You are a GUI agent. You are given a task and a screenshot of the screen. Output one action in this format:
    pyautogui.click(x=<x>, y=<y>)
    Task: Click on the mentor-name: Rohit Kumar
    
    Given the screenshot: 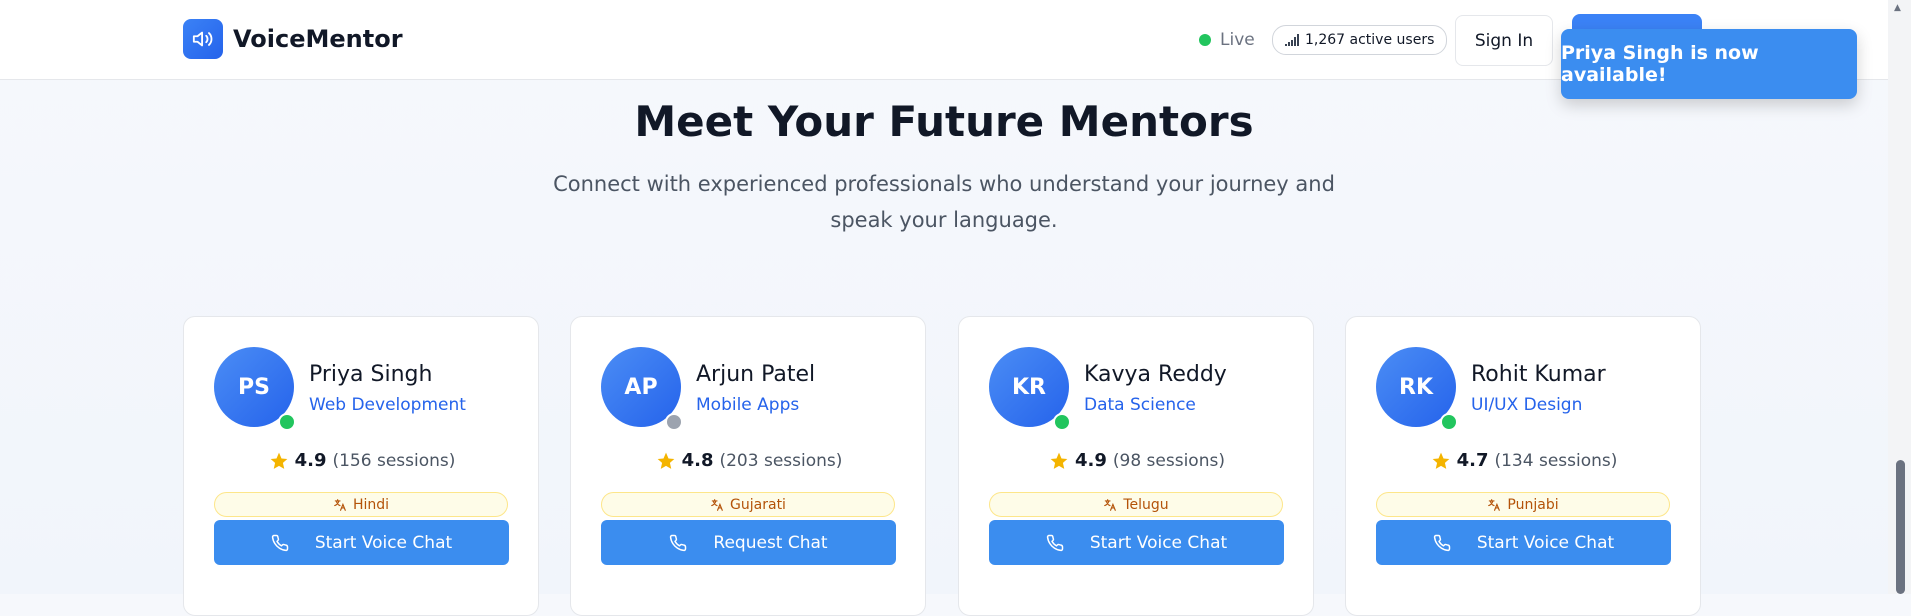 What is the action you would take?
    pyautogui.click(x=1538, y=374)
    